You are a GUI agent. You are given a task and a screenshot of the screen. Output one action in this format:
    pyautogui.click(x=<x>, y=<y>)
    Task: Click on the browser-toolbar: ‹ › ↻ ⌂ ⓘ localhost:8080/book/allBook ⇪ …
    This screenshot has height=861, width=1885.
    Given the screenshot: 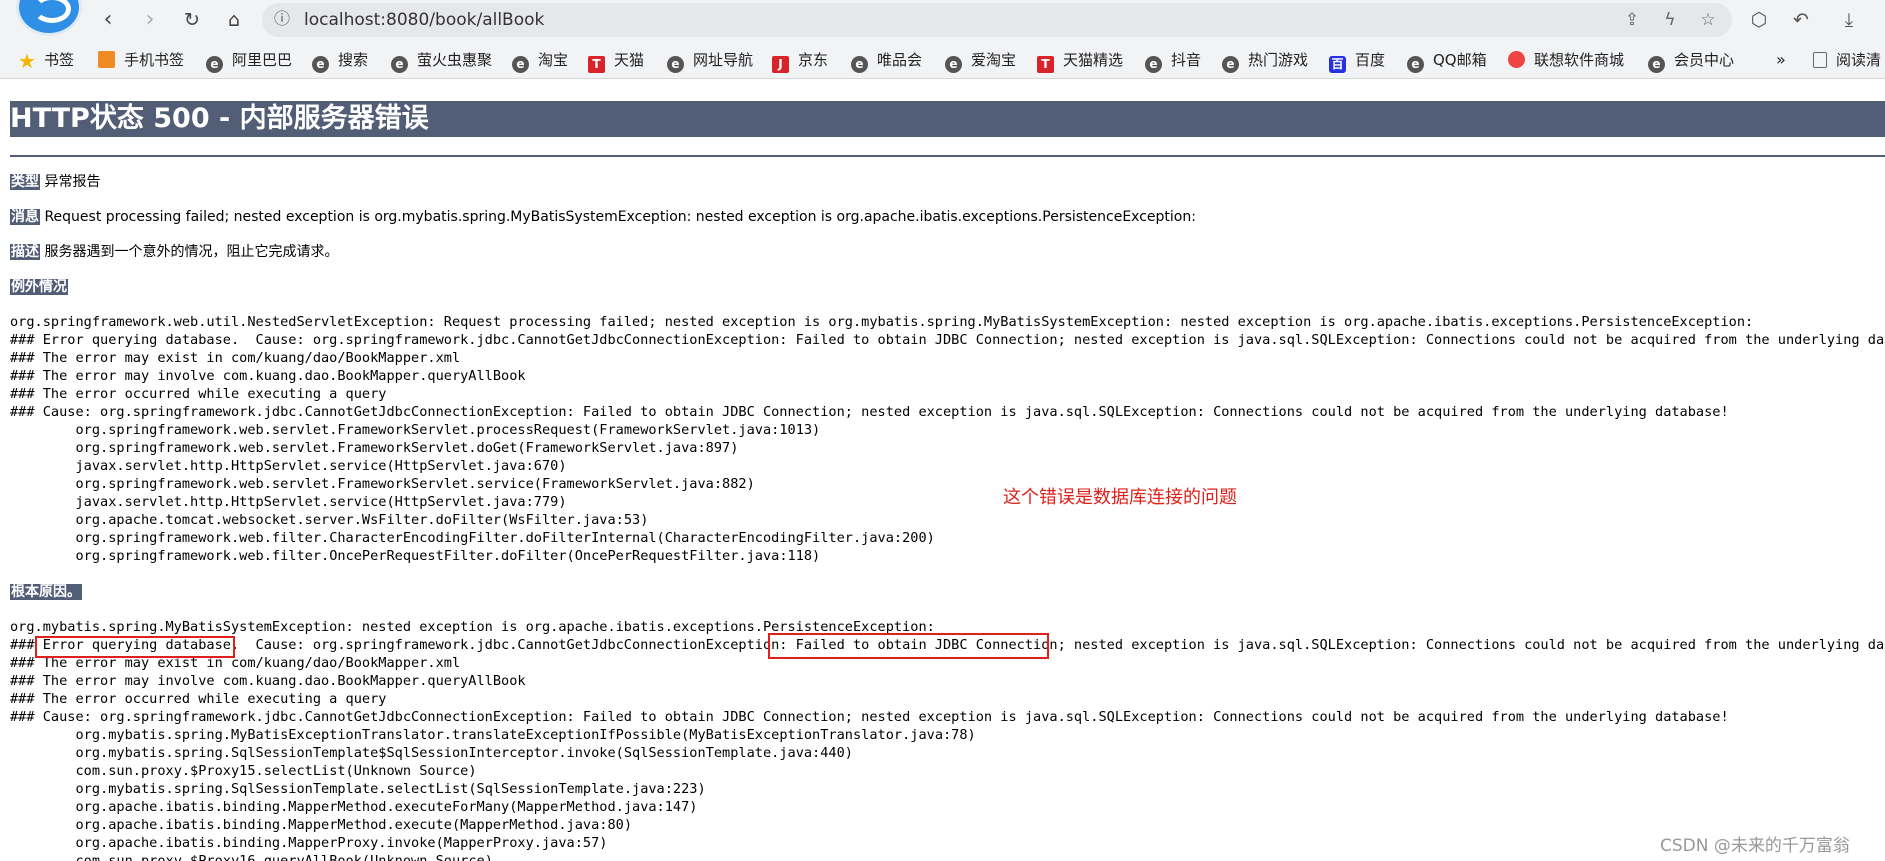 What is the action you would take?
    pyautogui.click(x=942, y=20)
    